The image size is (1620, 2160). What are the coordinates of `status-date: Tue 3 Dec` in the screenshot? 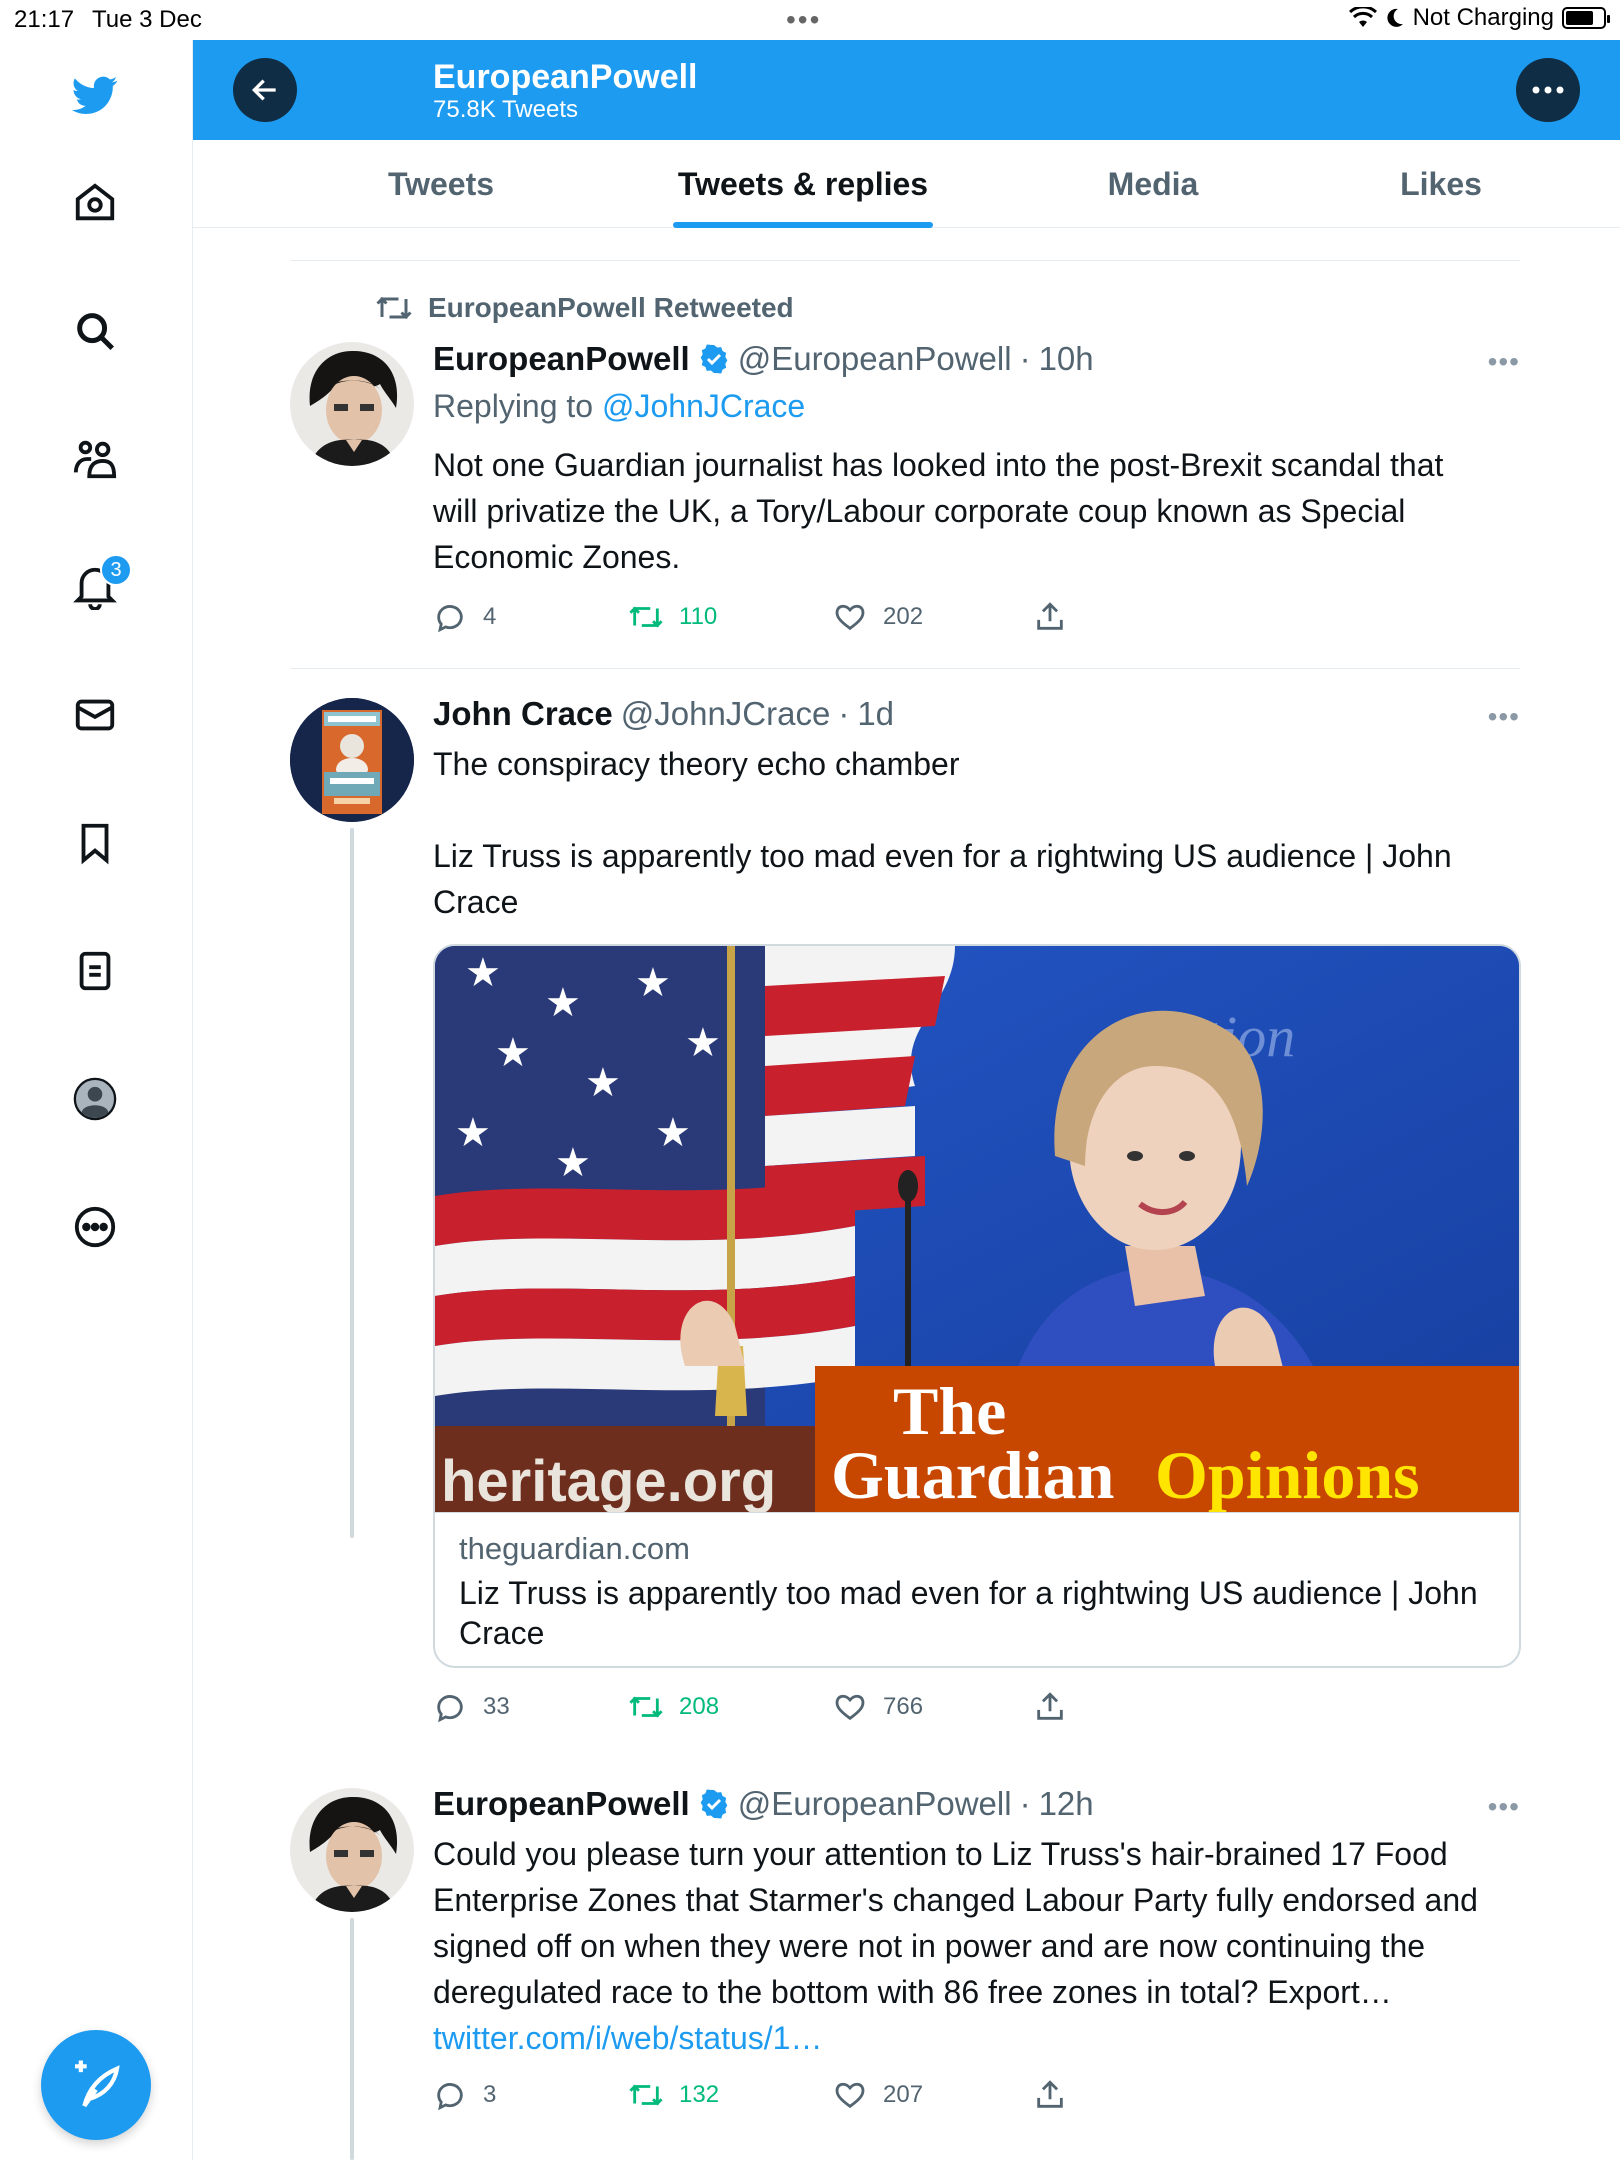 It's located at (147, 19).